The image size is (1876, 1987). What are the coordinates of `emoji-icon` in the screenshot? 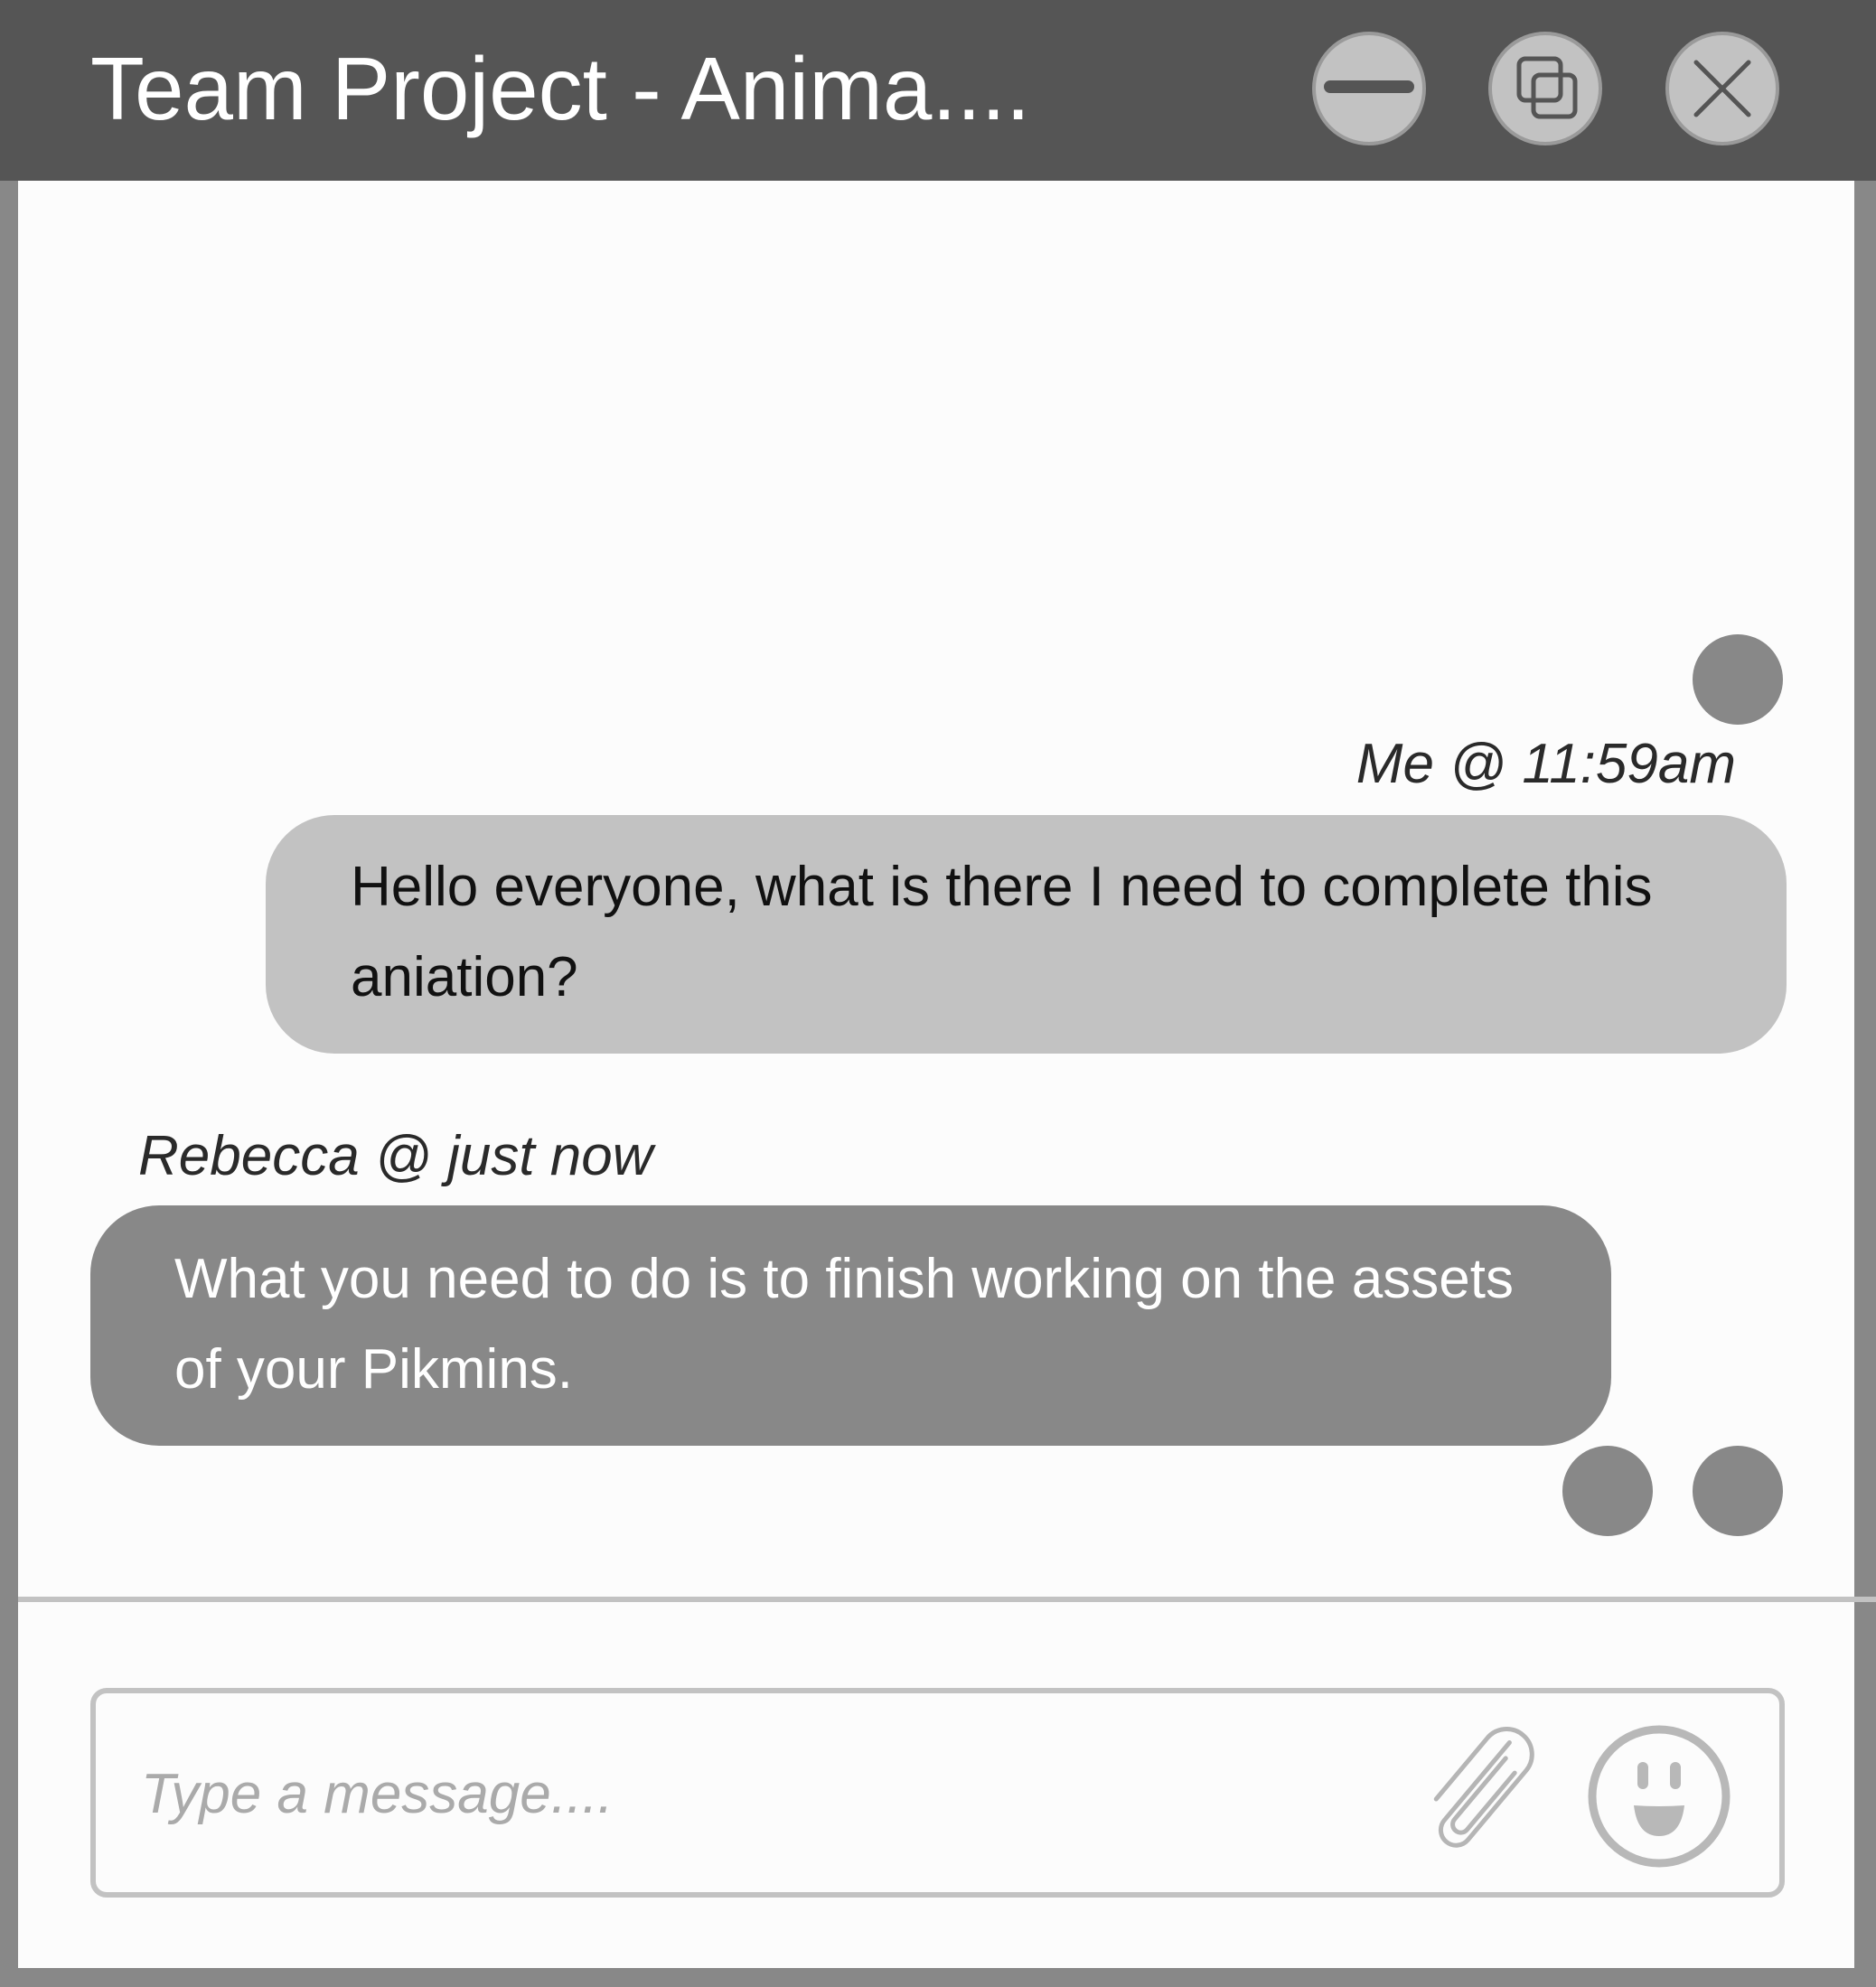 It's located at (1659, 1796).